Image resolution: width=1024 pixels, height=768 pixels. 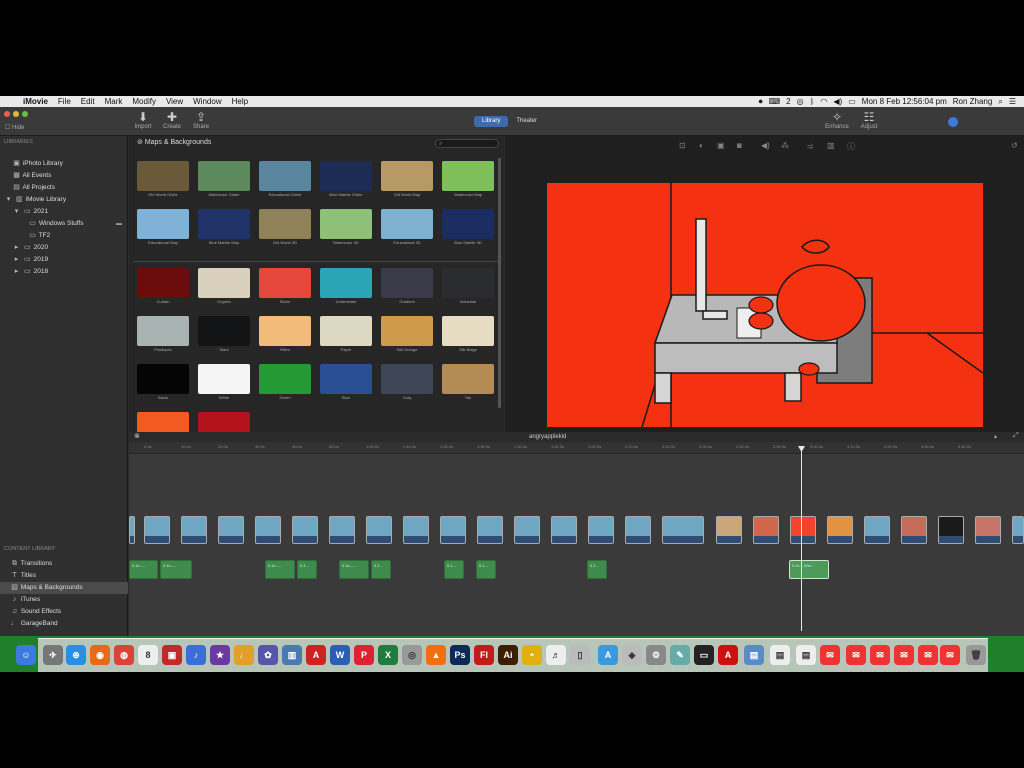 I want to click on safari-icon: ⊕, so click(x=76, y=655).